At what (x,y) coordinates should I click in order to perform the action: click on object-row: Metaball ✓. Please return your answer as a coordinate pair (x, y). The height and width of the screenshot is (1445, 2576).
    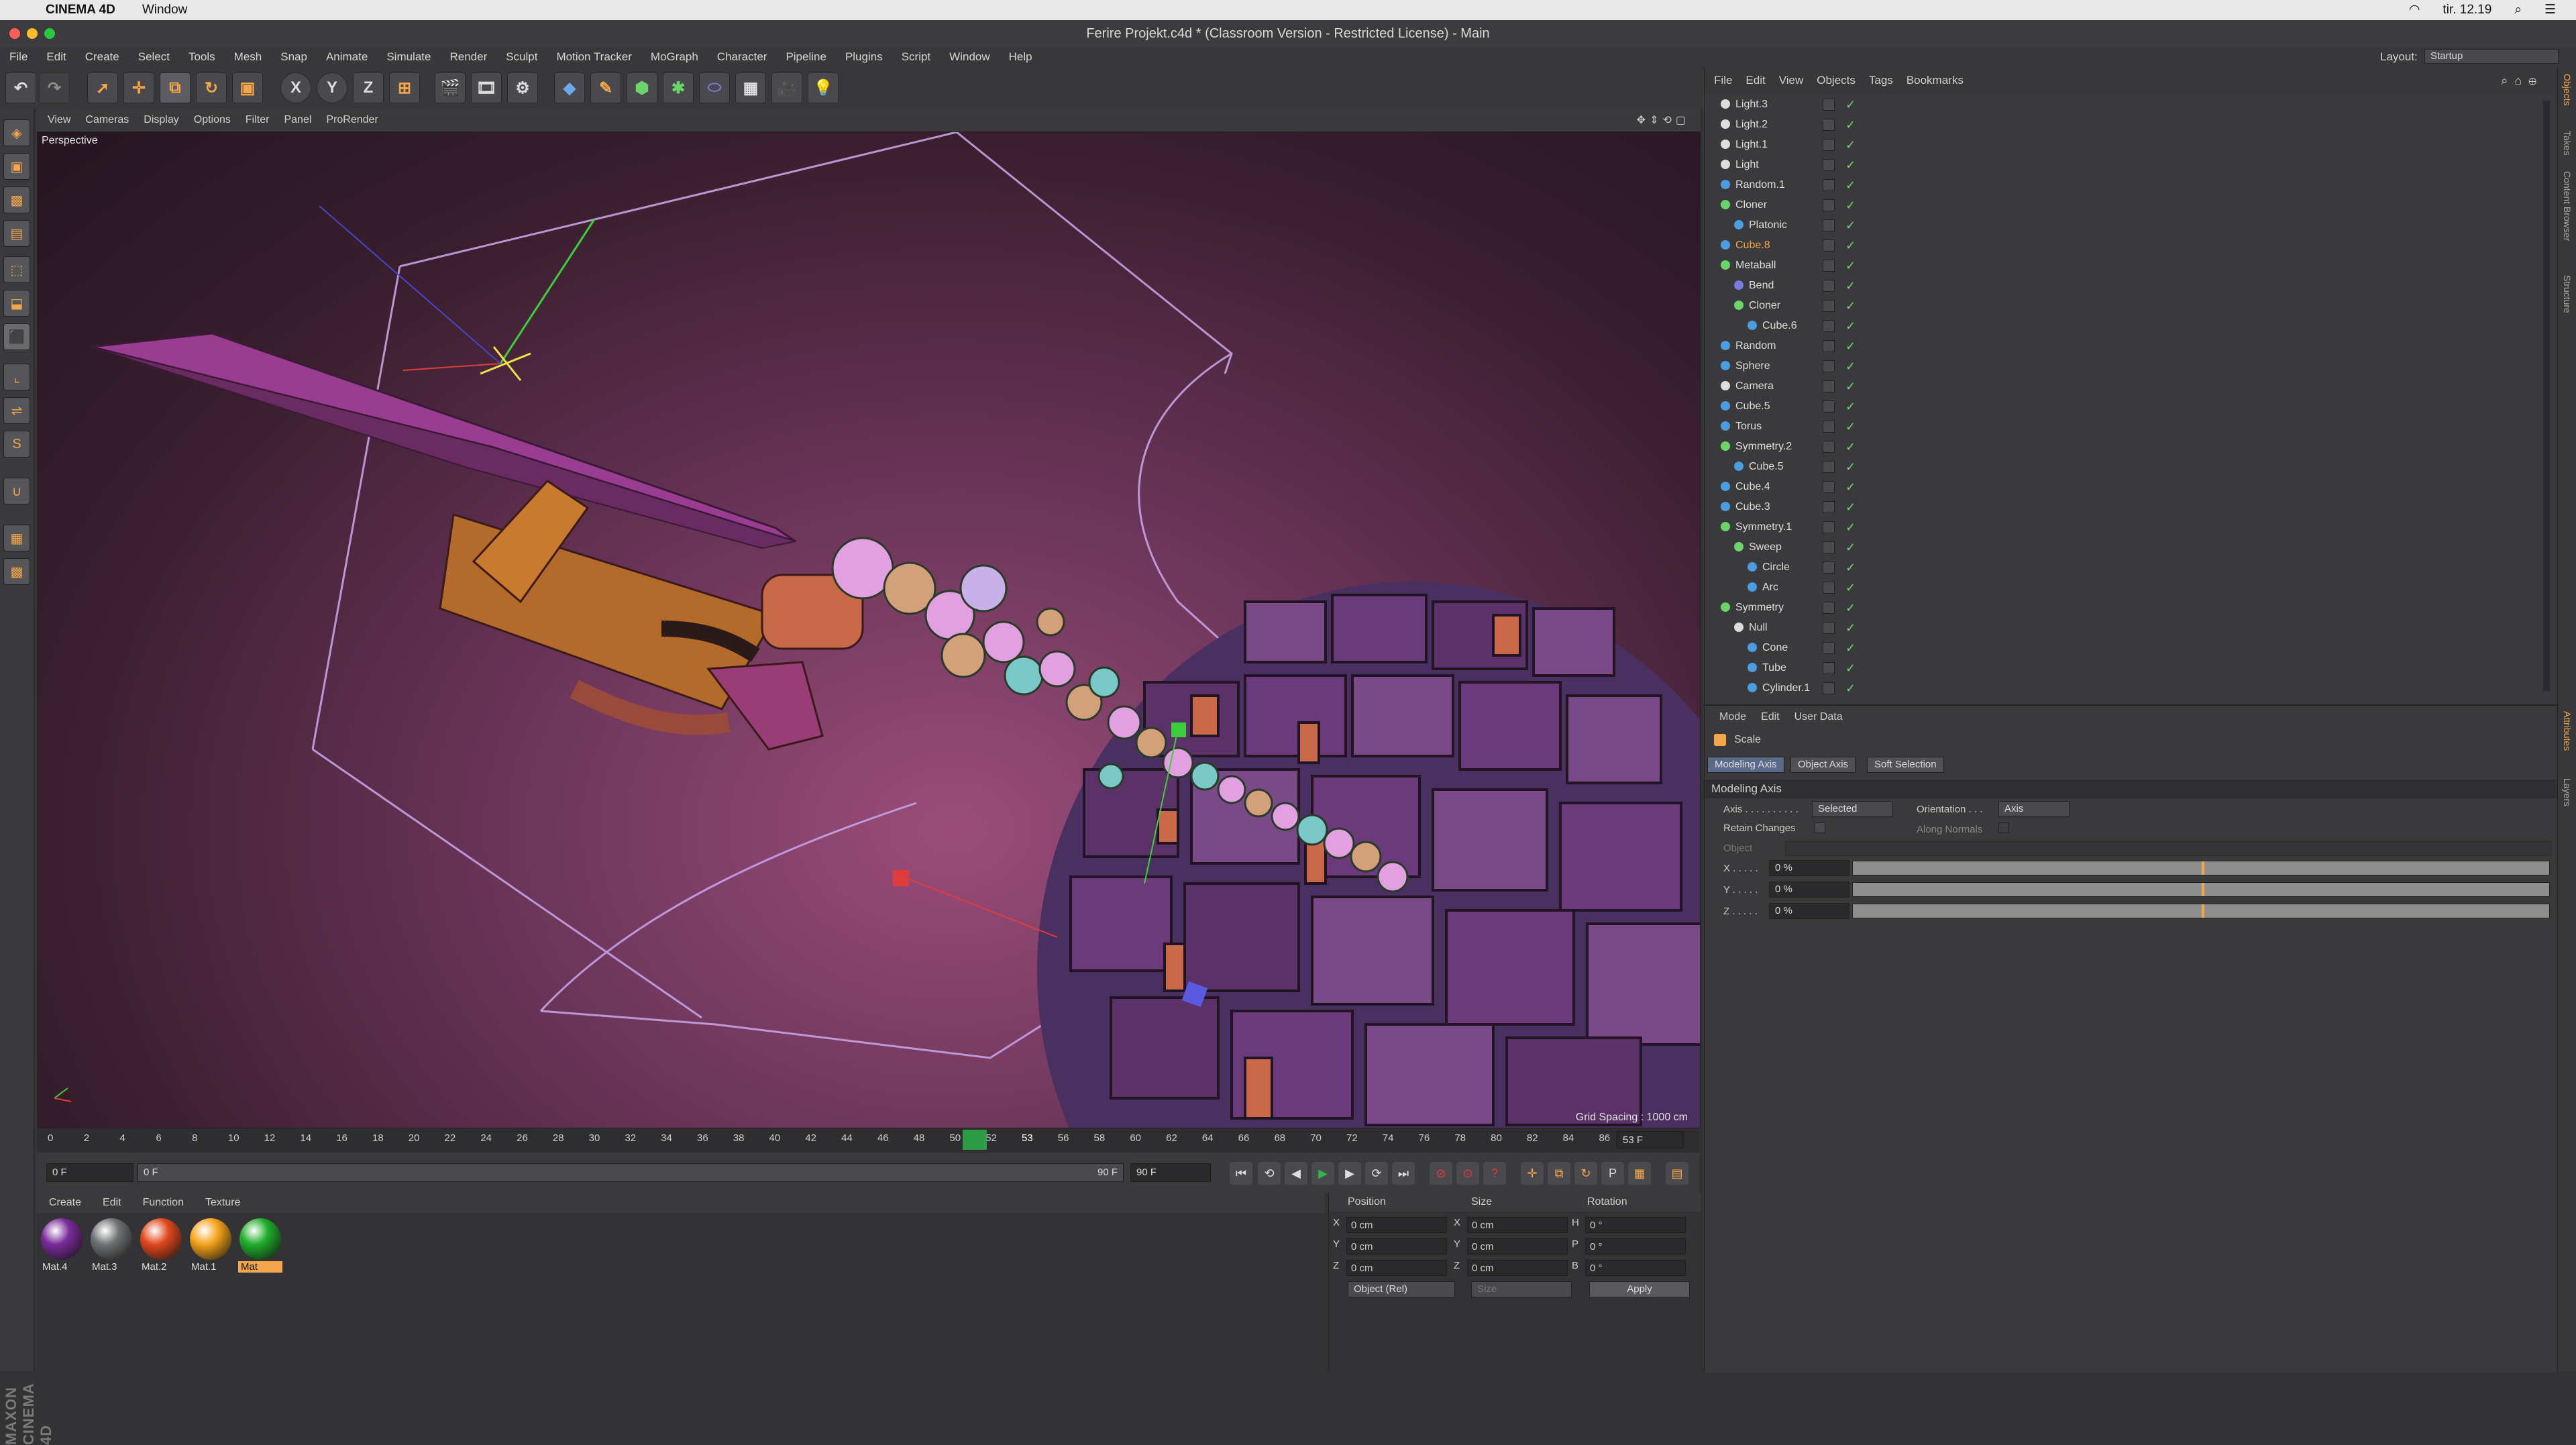
    Looking at the image, I should click on (2127, 266).